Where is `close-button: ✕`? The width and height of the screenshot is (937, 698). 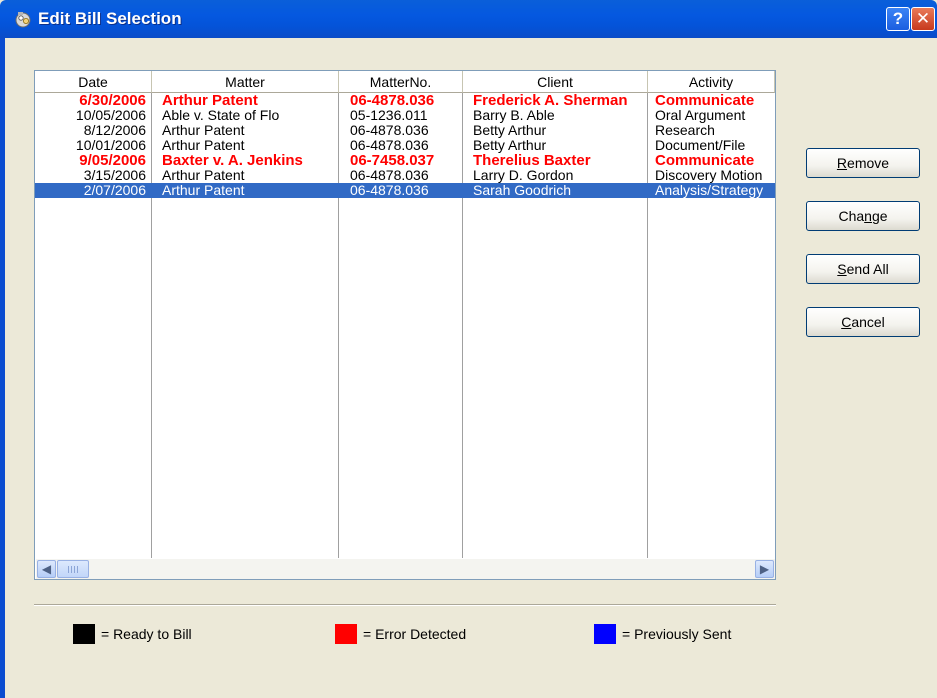 close-button: ✕ is located at coordinates (923, 19).